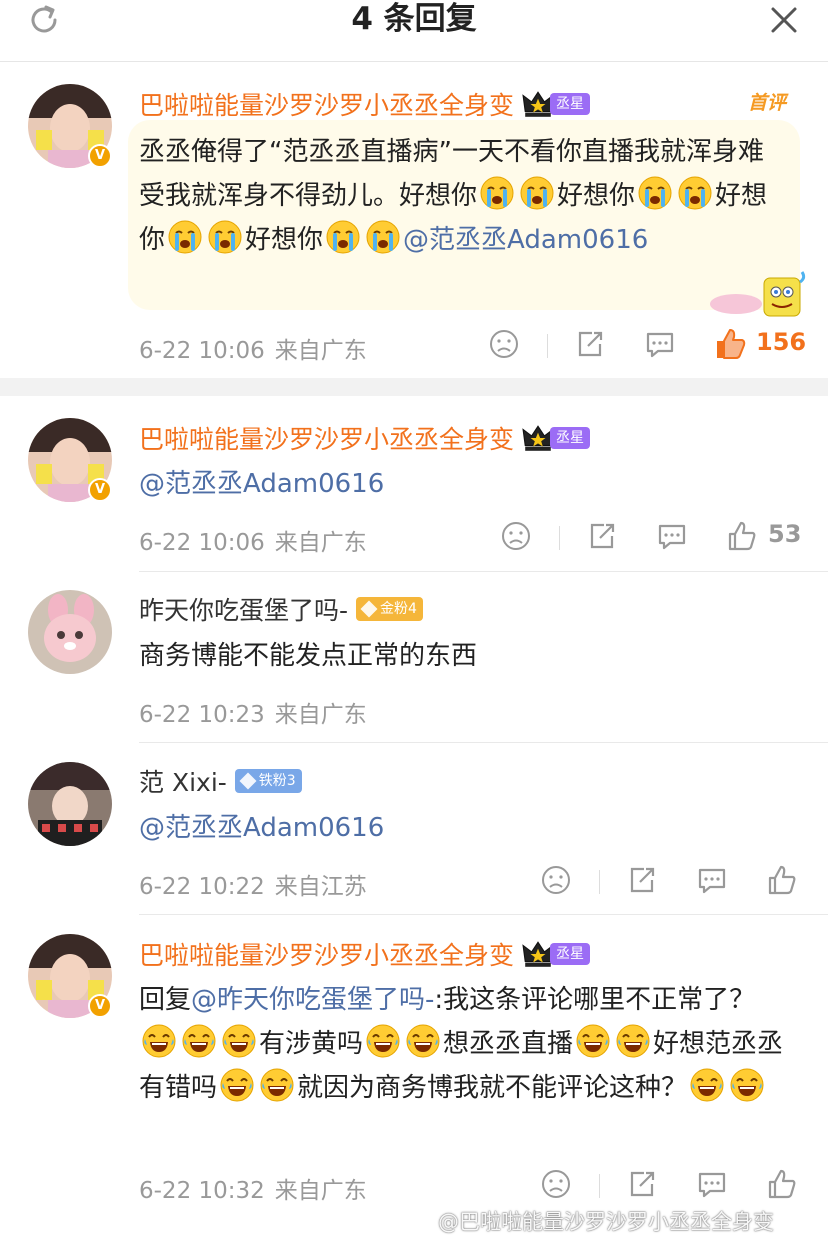  Describe the element at coordinates (414, 538) in the screenshot. I see `action-bar: 53` at that location.